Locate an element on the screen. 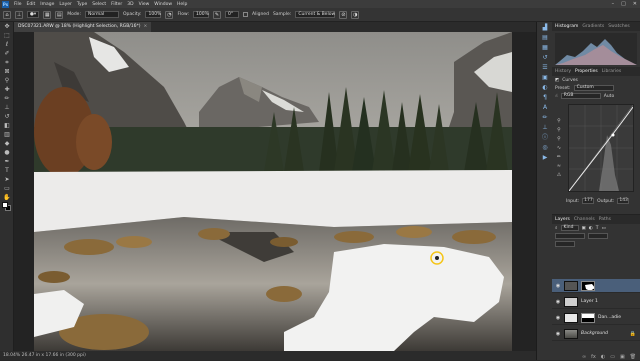 The width and height of the screenshot is (640, 361). airbrush-icon: ✎ is located at coordinates (217, 14).